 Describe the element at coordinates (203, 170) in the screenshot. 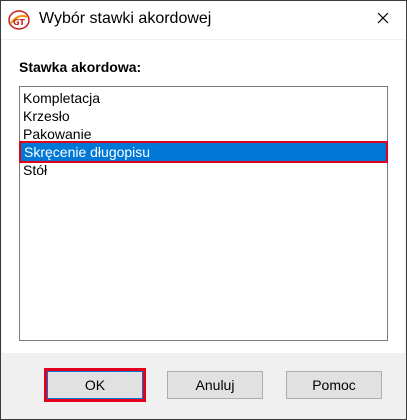

I see `list-item-stol: Stół` at that location.